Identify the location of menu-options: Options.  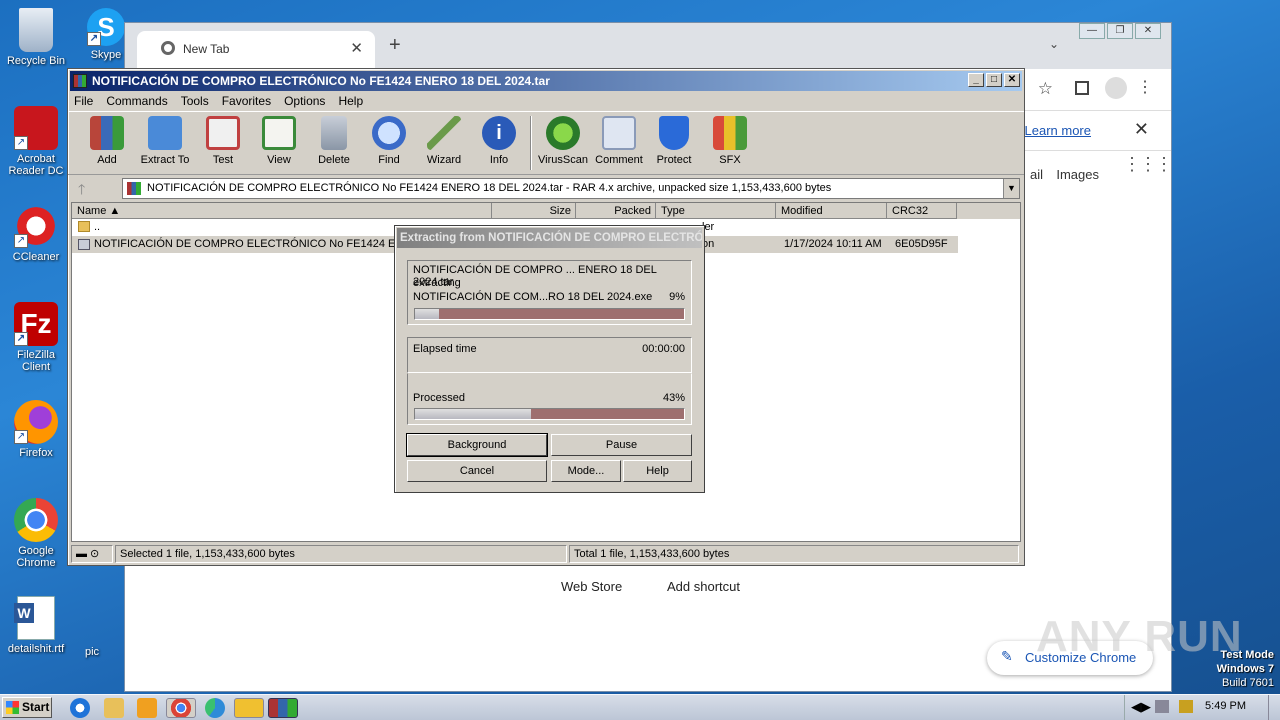
(304, 101).